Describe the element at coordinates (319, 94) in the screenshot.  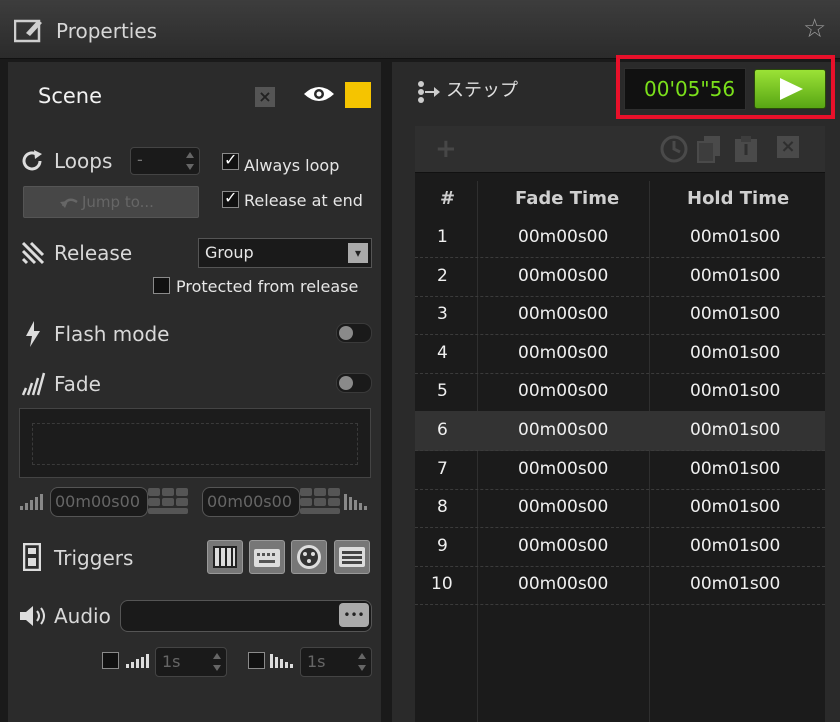
I see `eye-icon` at that location.